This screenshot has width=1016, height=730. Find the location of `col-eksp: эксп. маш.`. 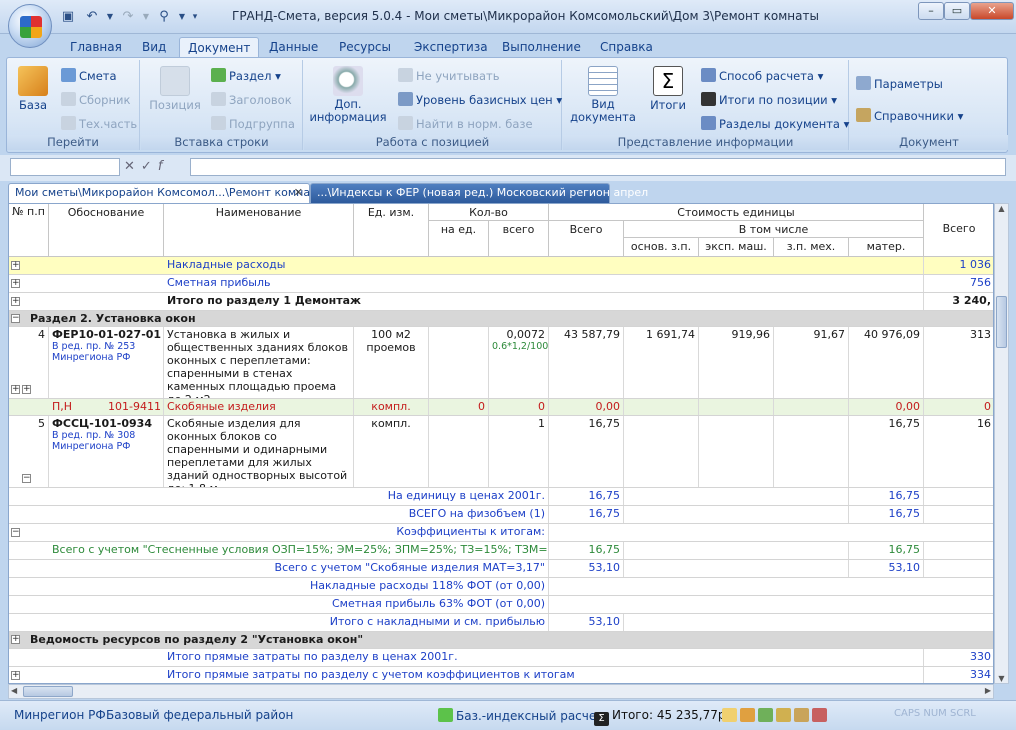

col-eksp: эксп. маш. is located at coordinates (736, 247).